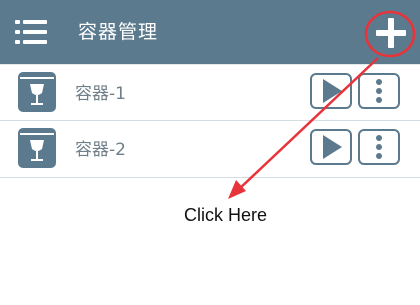  I want to click on arrow-head-icon, so click(237, 189).